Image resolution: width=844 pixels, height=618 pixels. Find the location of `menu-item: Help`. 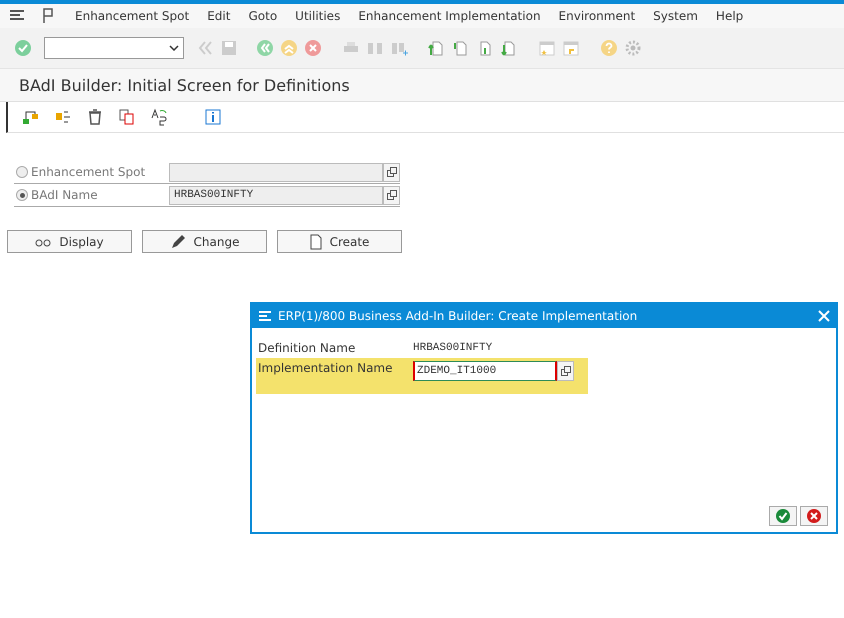

menu-item: Help is located at coordinates (729, 16).